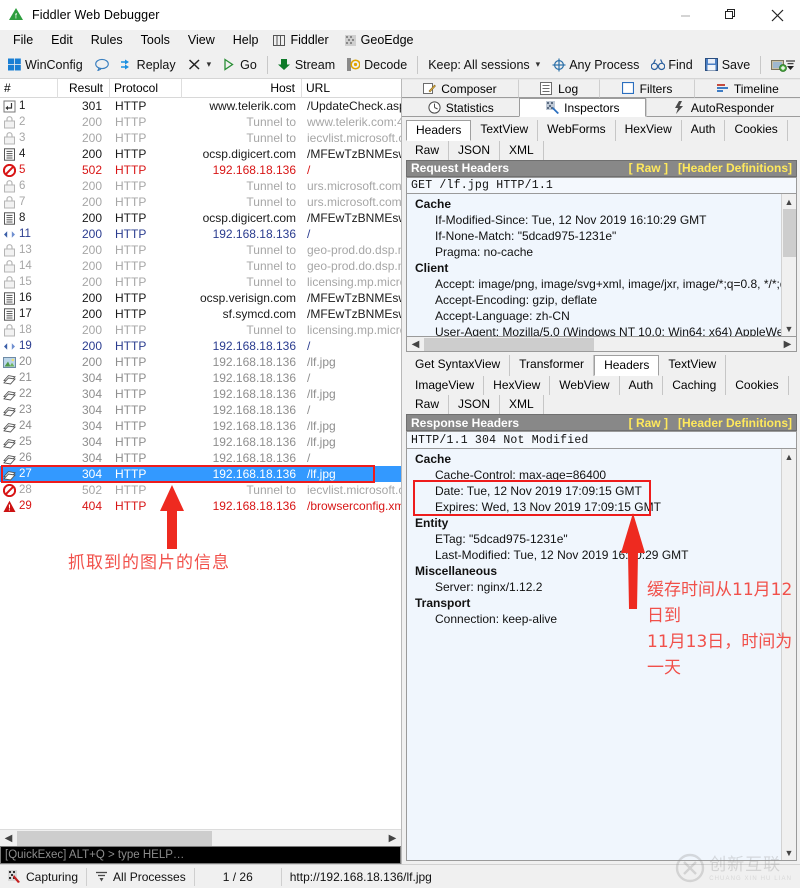 The image size is (800, 888). I want to click on column-header-host: Host, so click(242, 88).